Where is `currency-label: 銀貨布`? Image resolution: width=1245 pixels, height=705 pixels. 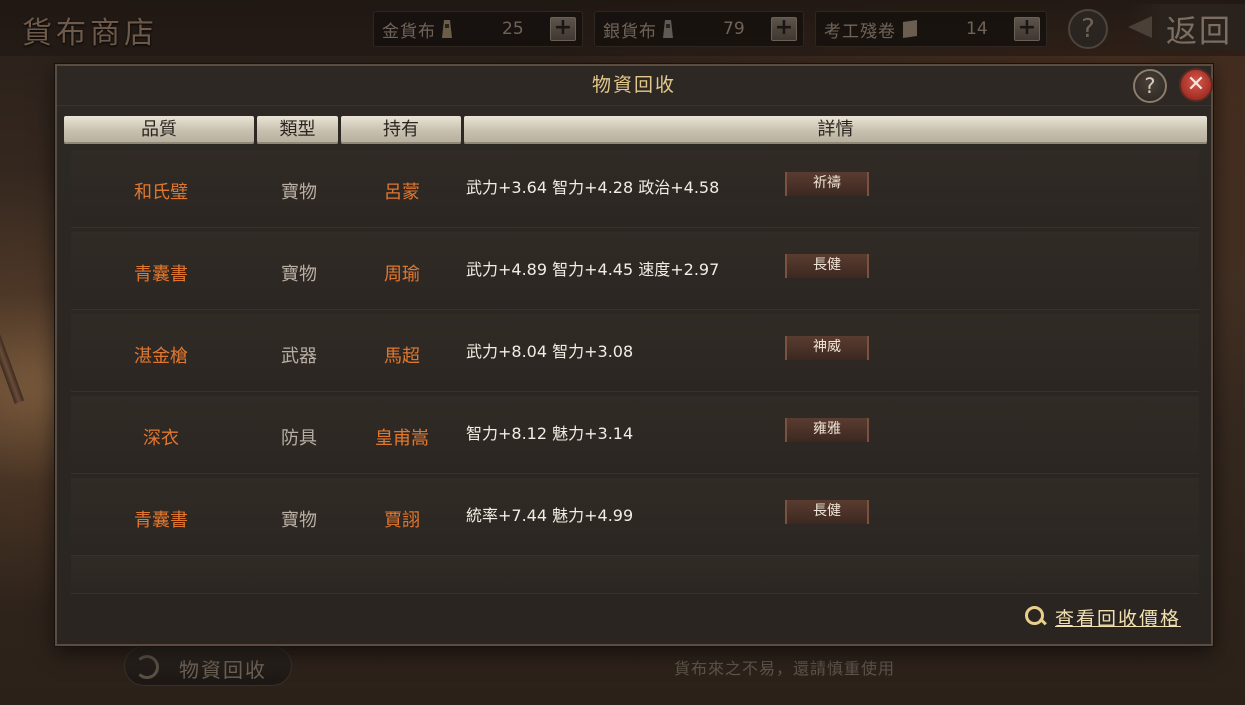
currency-label: 銀貨布 is located at coordinates (630, 31).